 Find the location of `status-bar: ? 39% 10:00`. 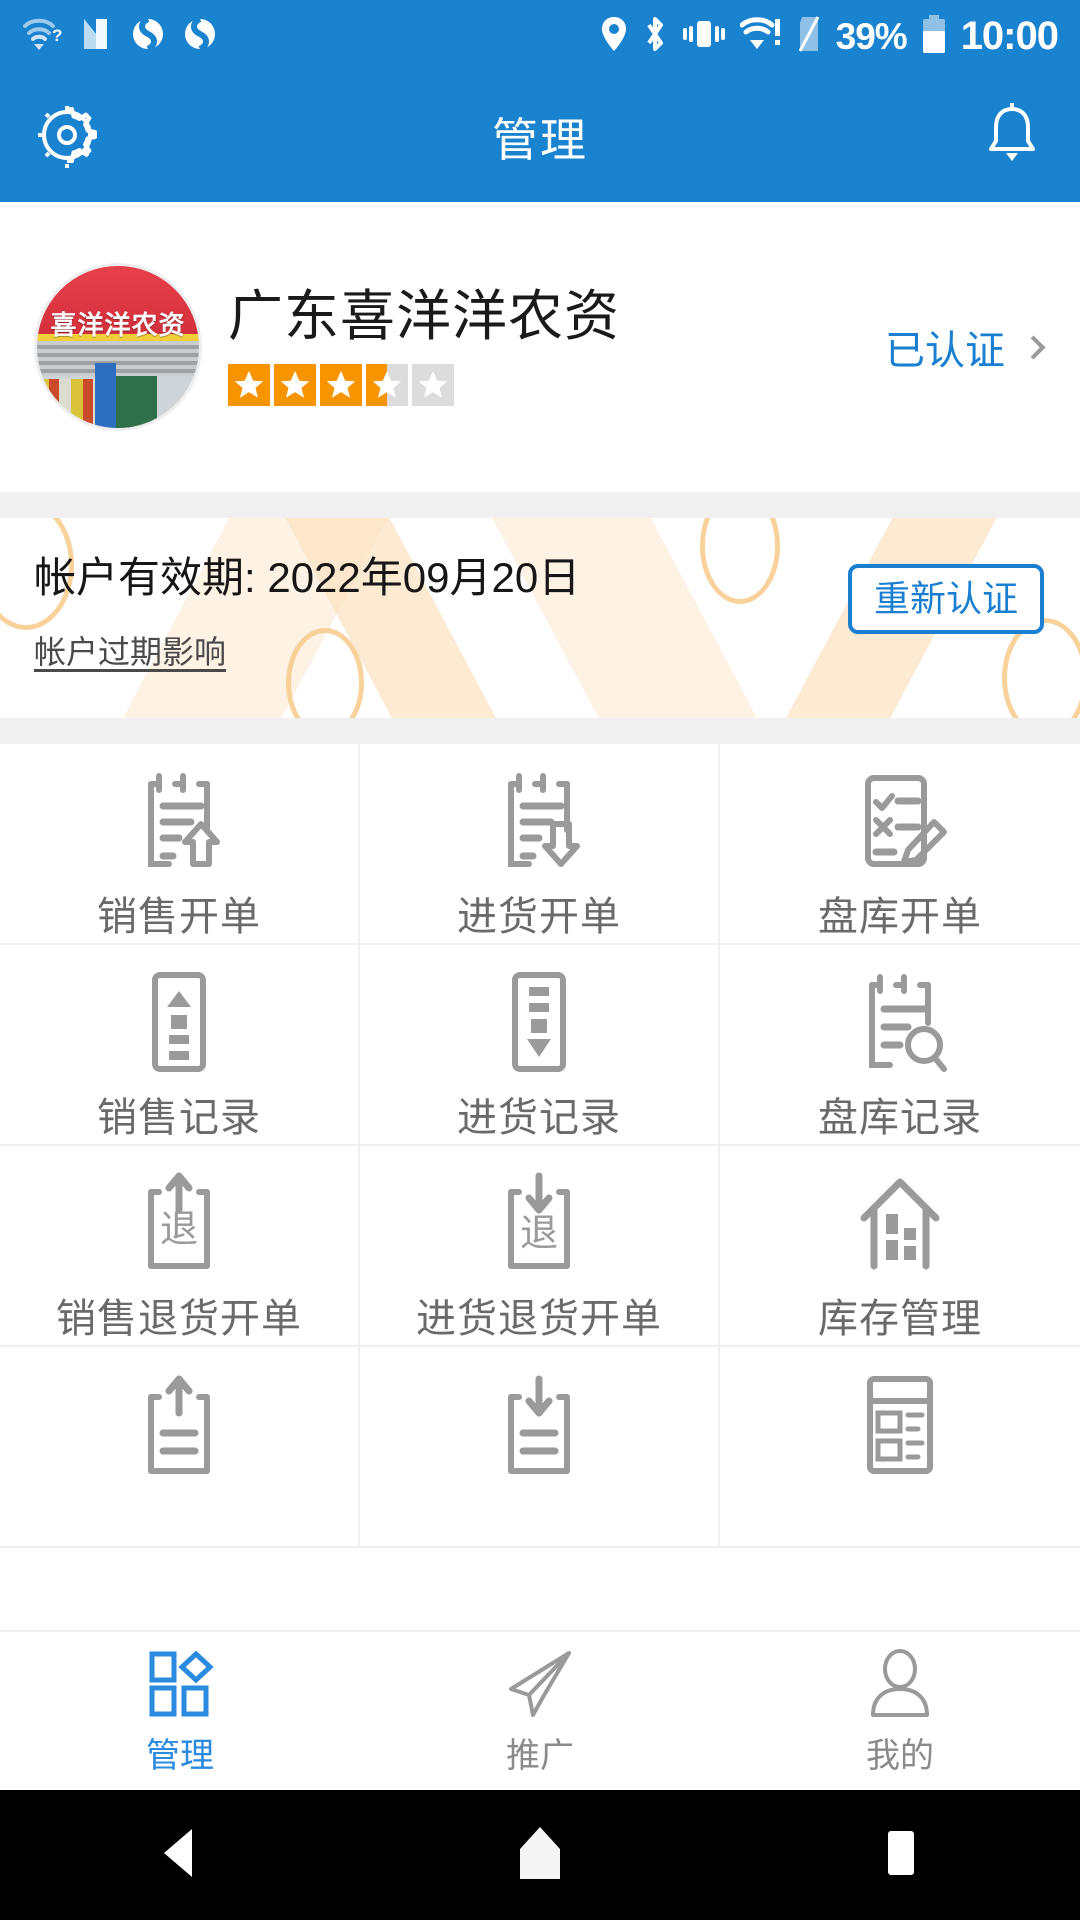

status-bar: ? 39% 10:00 is located at coordinates (540, 36).